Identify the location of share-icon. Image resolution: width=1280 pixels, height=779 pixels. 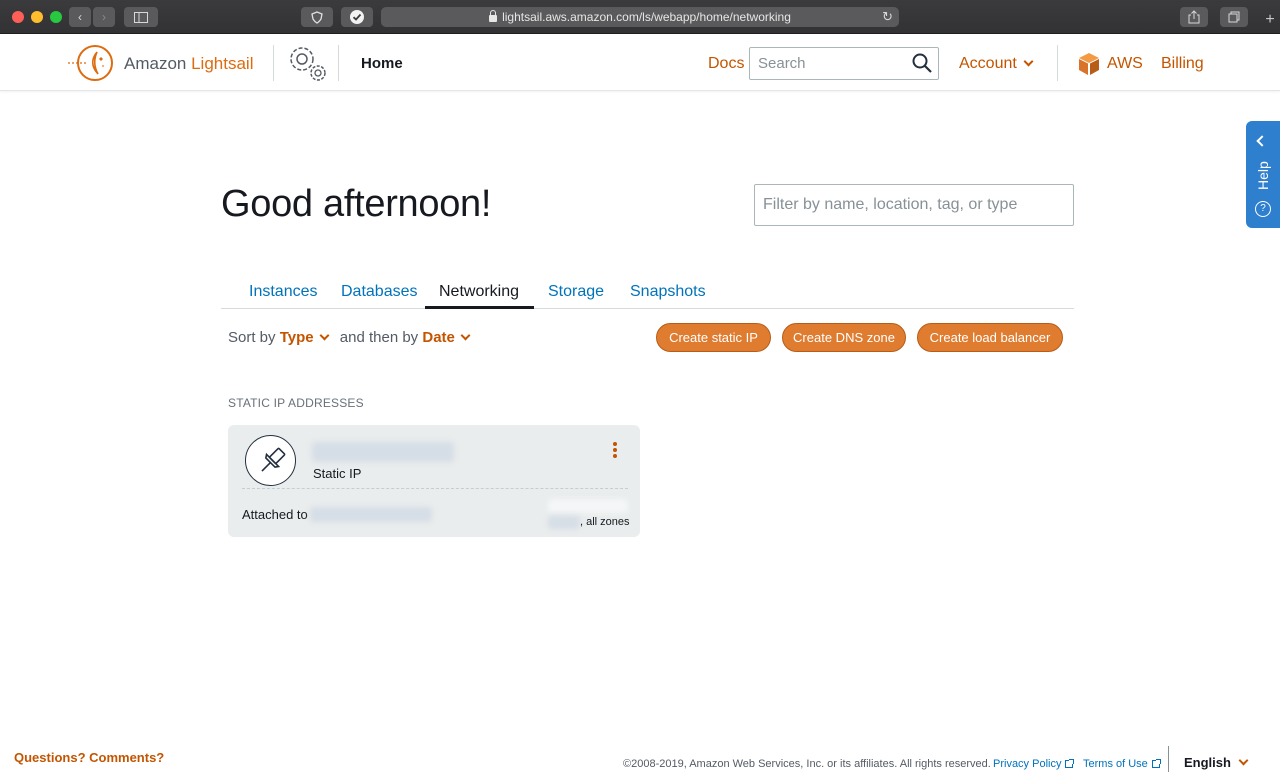
(1194, 17).